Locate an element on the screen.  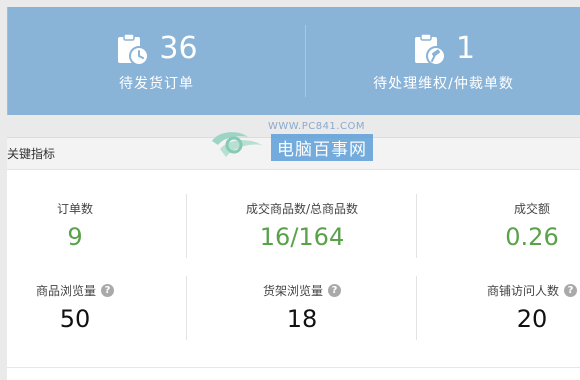
metric-sold-items: 成交商品数/总商品数 16/164 is located at coordinates (302, 224).